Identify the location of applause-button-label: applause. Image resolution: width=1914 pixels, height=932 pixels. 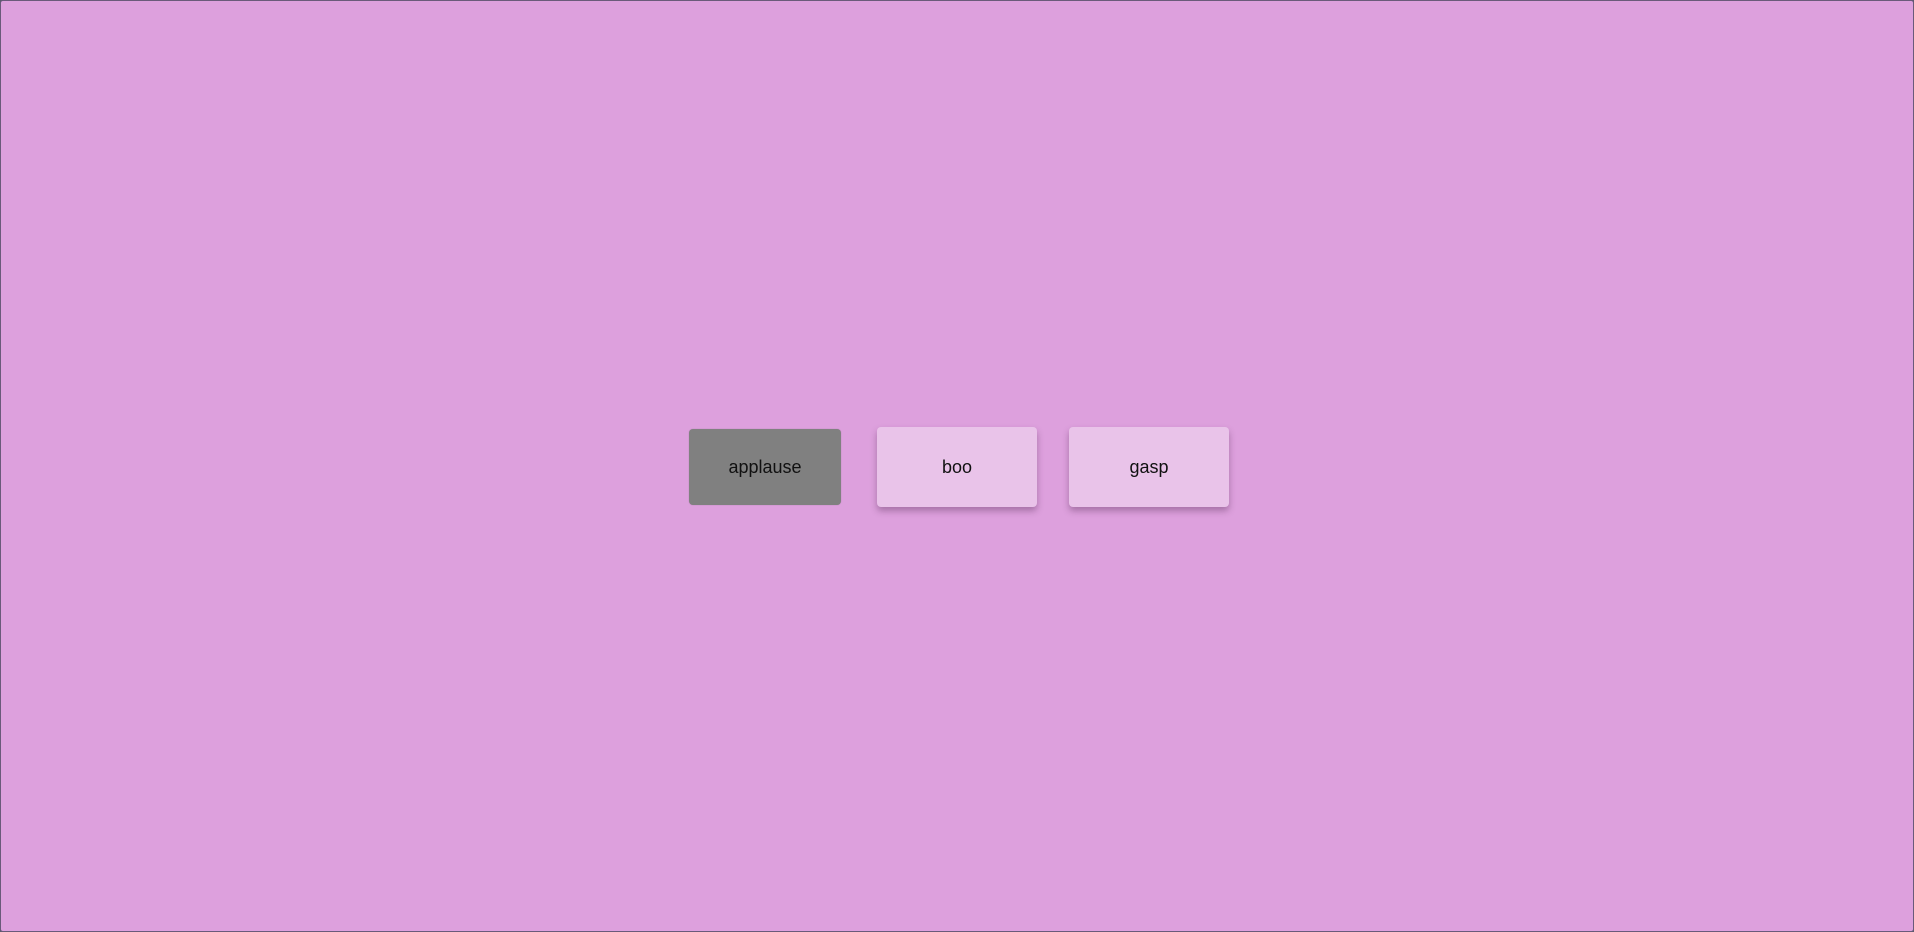
(765, 466).